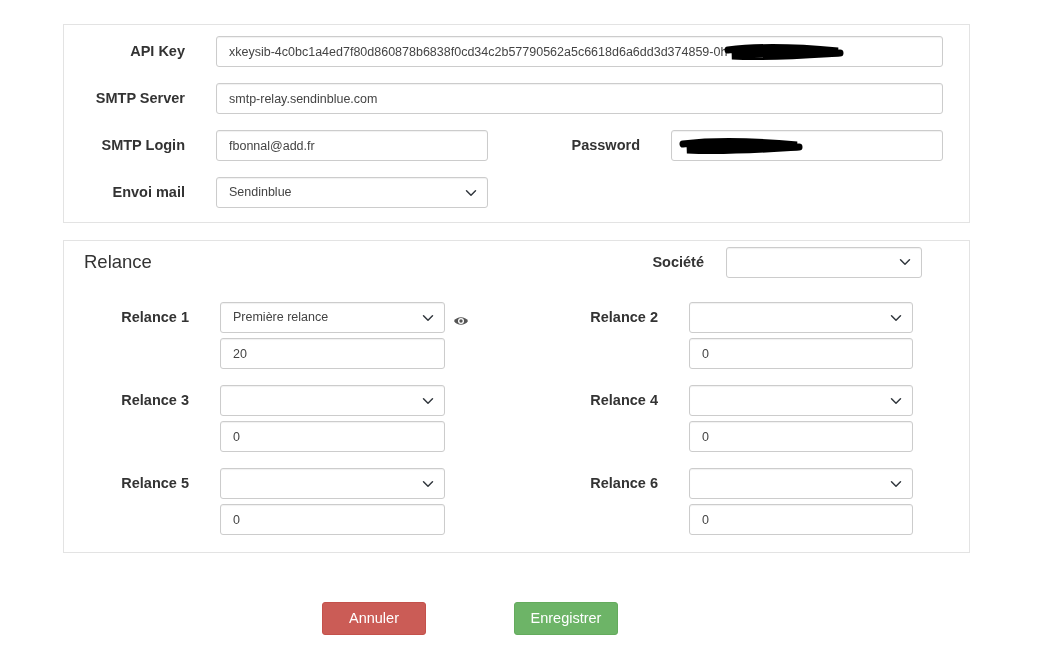 The height and width of the screenshot is (648, 1044). Describe the element at coordinates (157, 51) in the screenshot. I see `field-label: API Key` at that location.